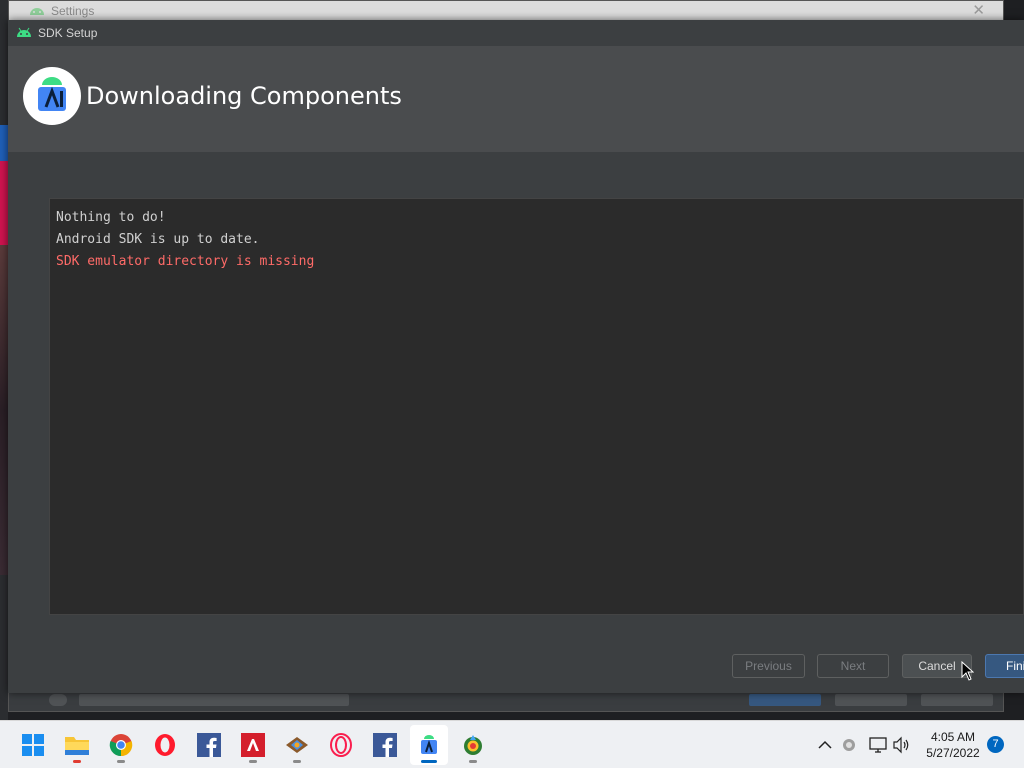 This screenshot has width=1024, height=768. What do you see at coordinates (878, 745) in the screenshot?
I see `network-icon` at bounding box center [878, 745].